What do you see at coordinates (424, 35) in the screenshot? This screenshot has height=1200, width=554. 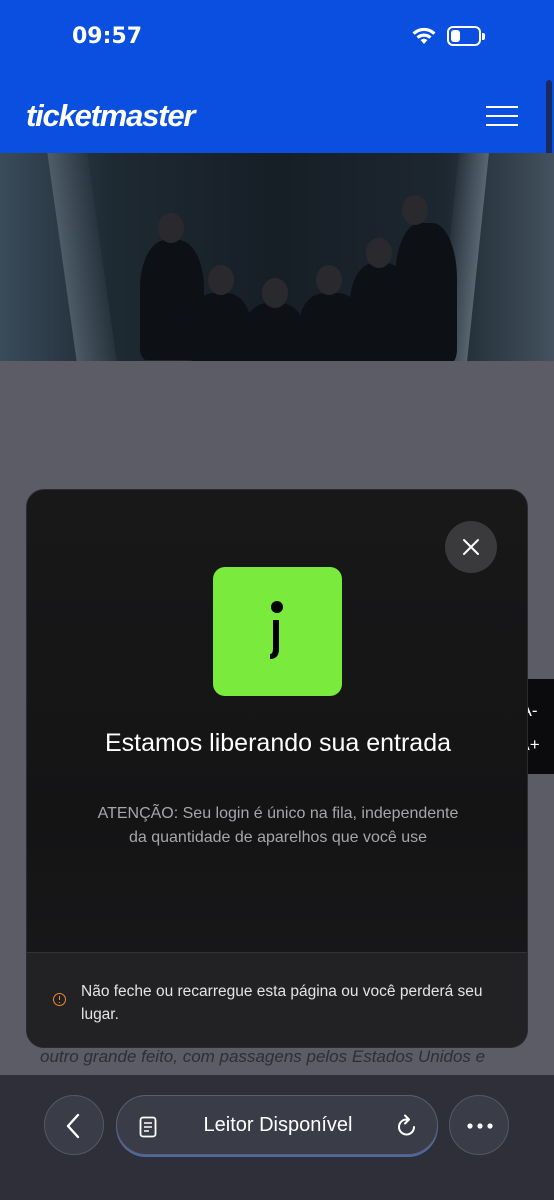 I see `wifi-icon` at bounding box center [424, 35].